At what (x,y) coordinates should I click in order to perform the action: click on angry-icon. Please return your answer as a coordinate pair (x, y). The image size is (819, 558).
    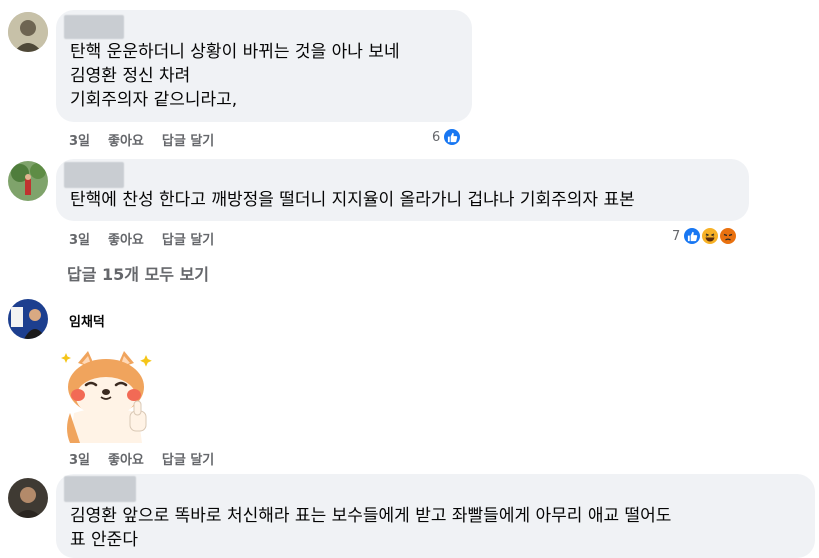
    Looking at the image, I should click on (728, 236).